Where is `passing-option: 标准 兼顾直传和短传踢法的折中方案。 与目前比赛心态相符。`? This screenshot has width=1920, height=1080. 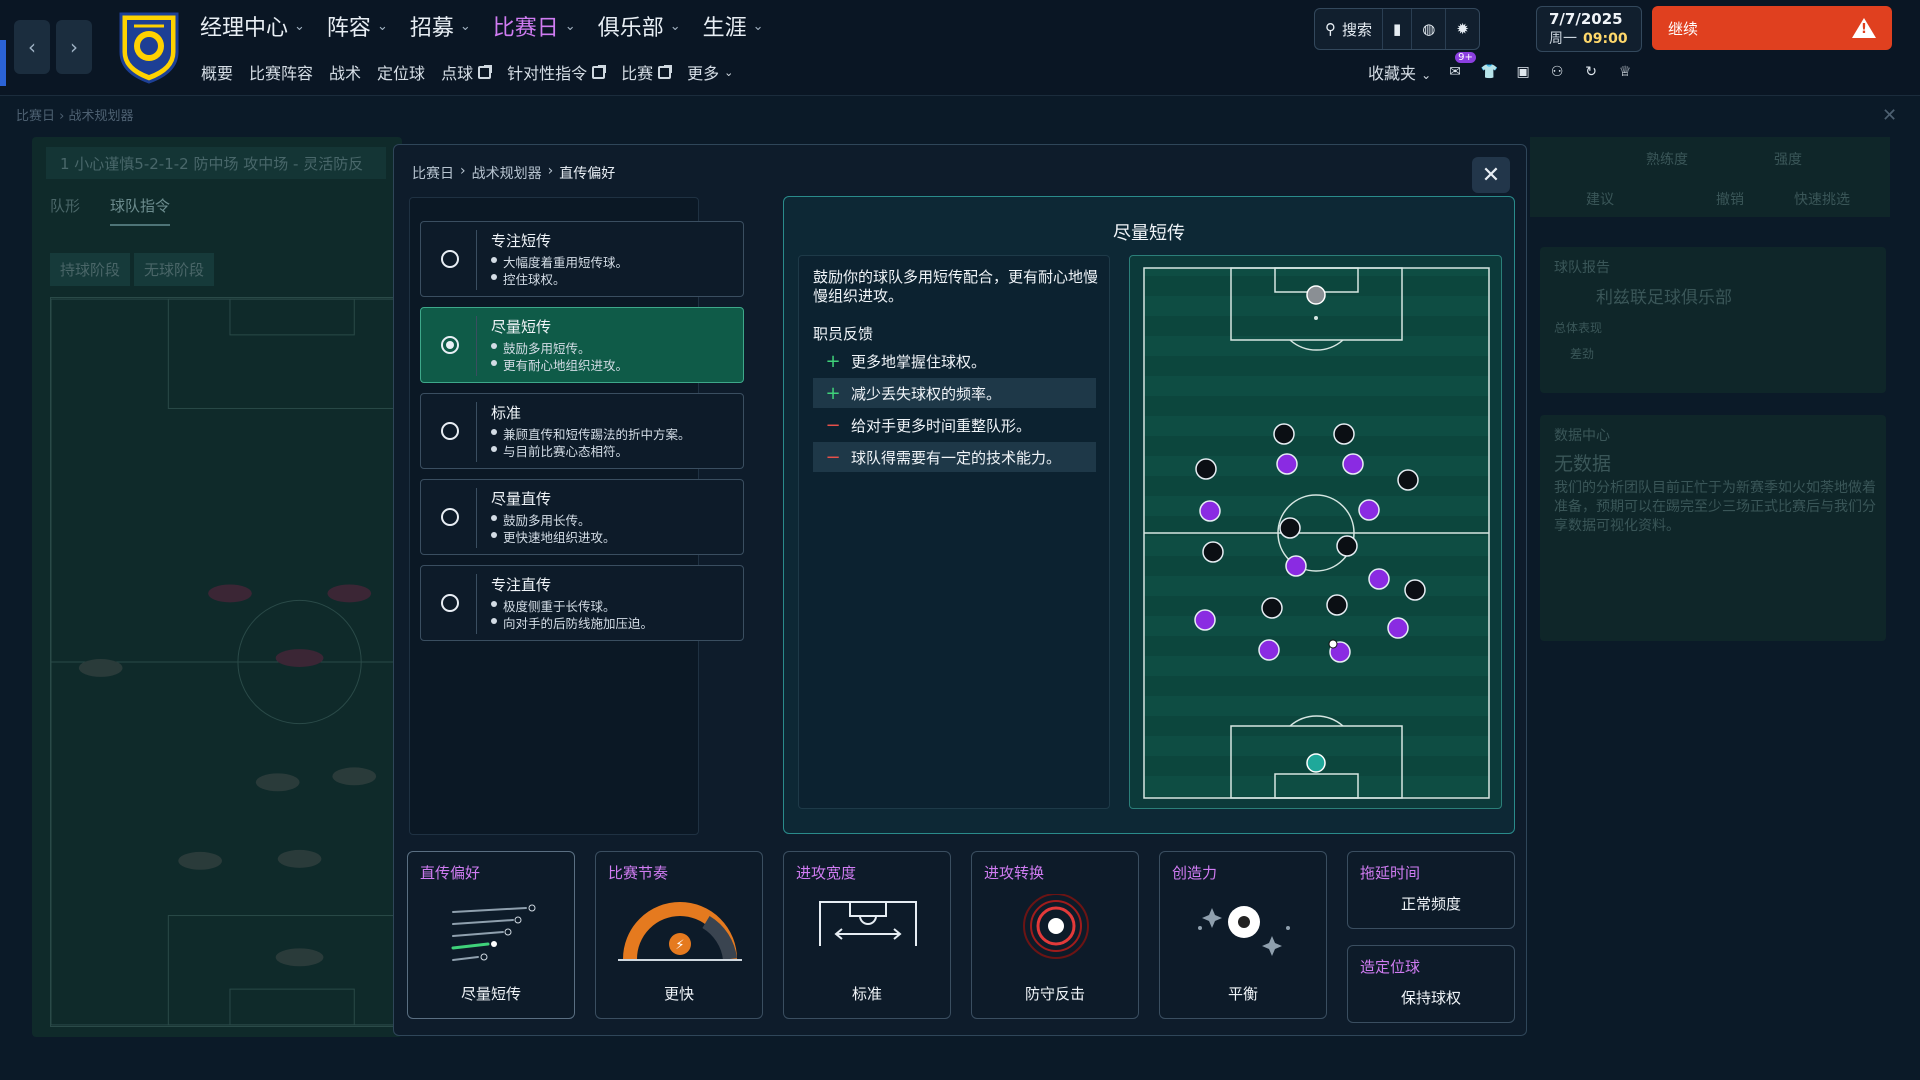
passing-option: 标准 兼顾直传和短传踢法的折中方案。 与目前比赛心态相符。 is located at coordinates (582, 431).